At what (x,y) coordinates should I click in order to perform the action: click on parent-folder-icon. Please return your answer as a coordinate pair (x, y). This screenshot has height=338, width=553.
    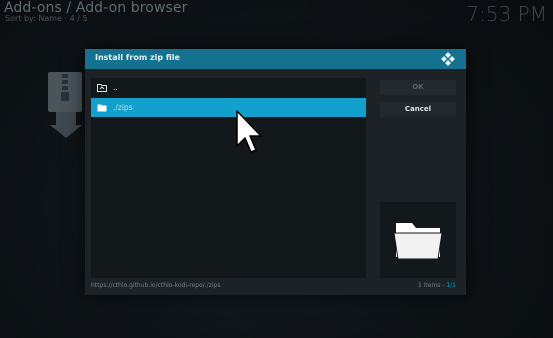
    Looking at the image, I should click on (102, 87).